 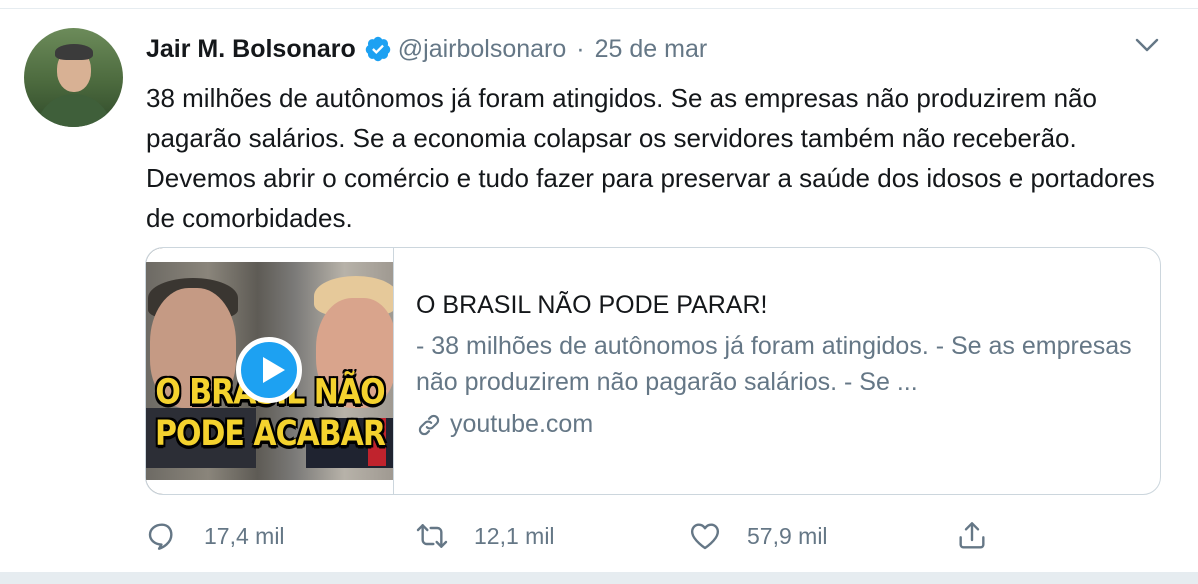 What do you see at coordinates (522, 424) in the screenshot?
I see `card-domain-label: youtube.com` at bounding box center [522, 424].